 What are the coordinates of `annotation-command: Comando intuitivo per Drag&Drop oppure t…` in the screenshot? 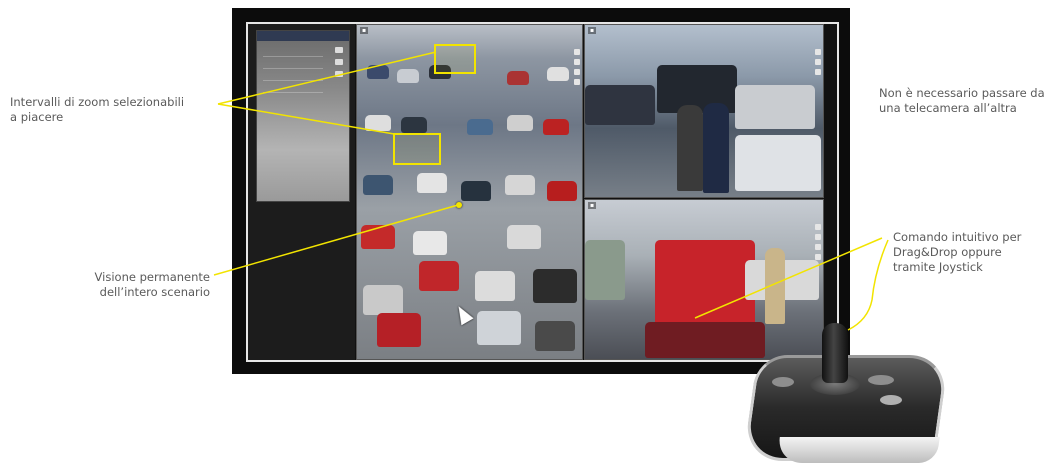 It's located at (973, 252).